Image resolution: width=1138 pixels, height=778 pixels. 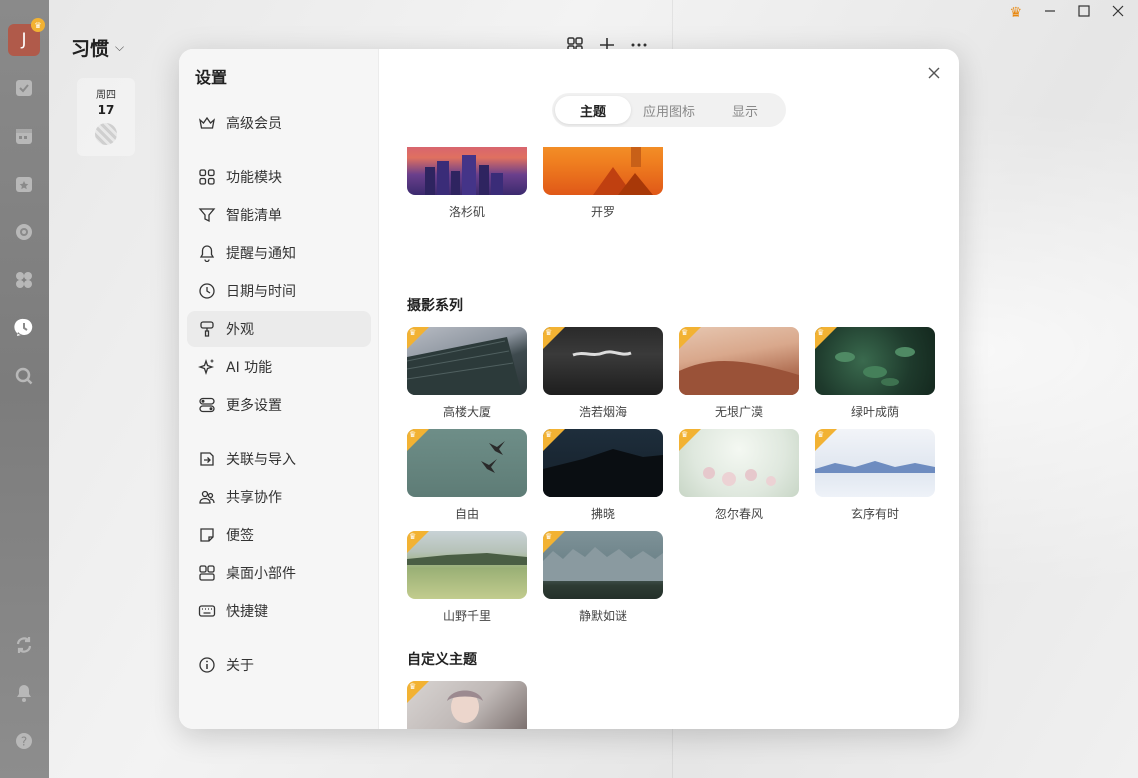 What do you see at coordinates (875, 463) in the screenshot?
I see `theme-thumb-seasons: ♛` at bounding box center [875, 463].